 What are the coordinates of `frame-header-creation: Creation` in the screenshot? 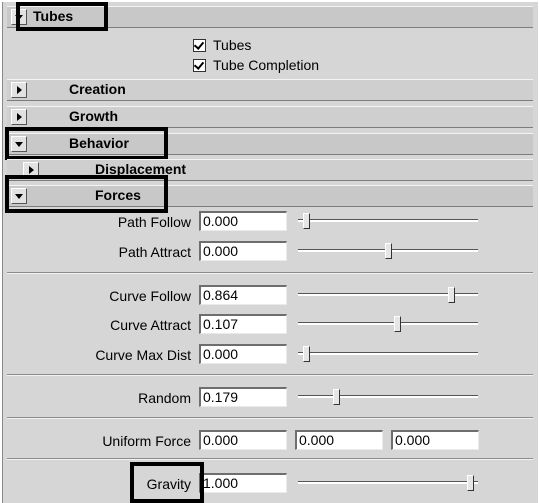 It's located at (270, 90).